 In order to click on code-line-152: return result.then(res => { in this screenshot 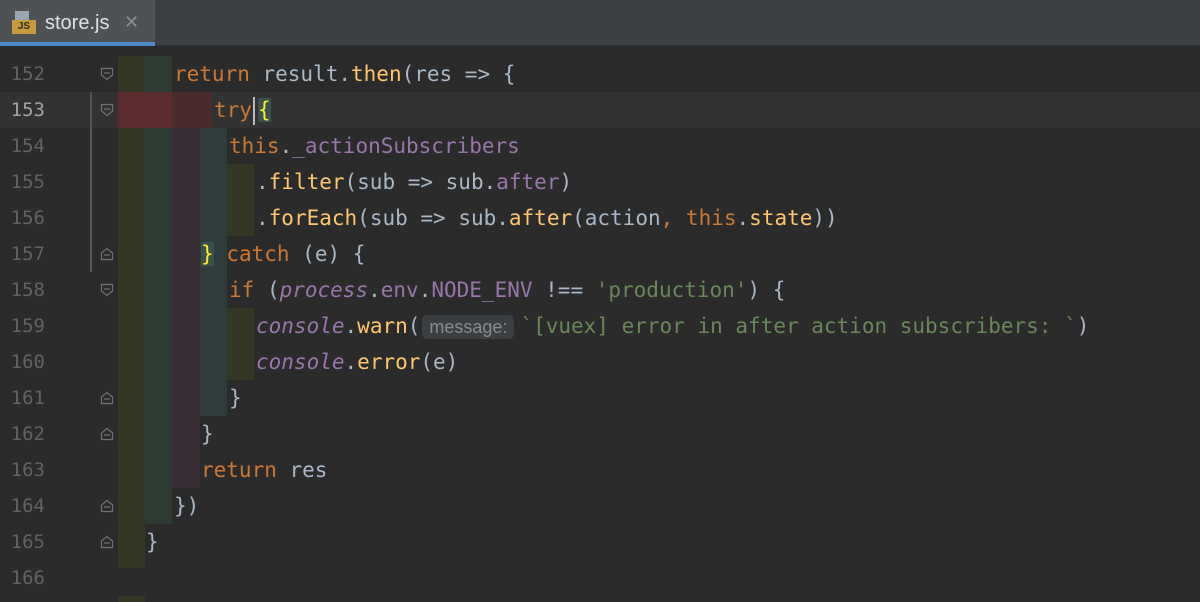, I will do `click(345, 74)`.